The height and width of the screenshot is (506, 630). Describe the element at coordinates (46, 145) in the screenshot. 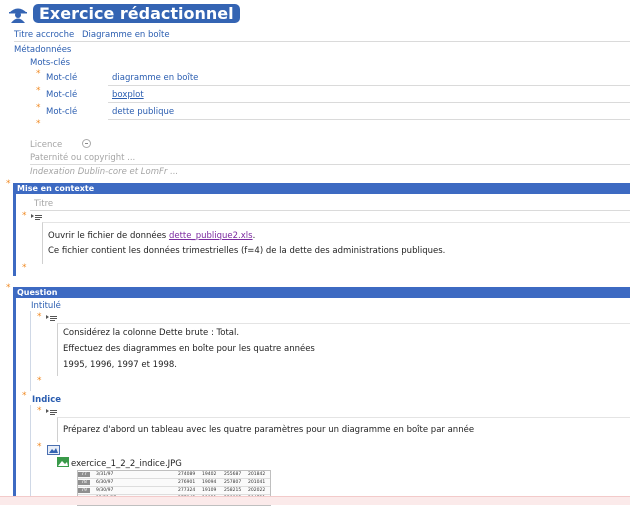

I see `licence-label: Licence` at that location.